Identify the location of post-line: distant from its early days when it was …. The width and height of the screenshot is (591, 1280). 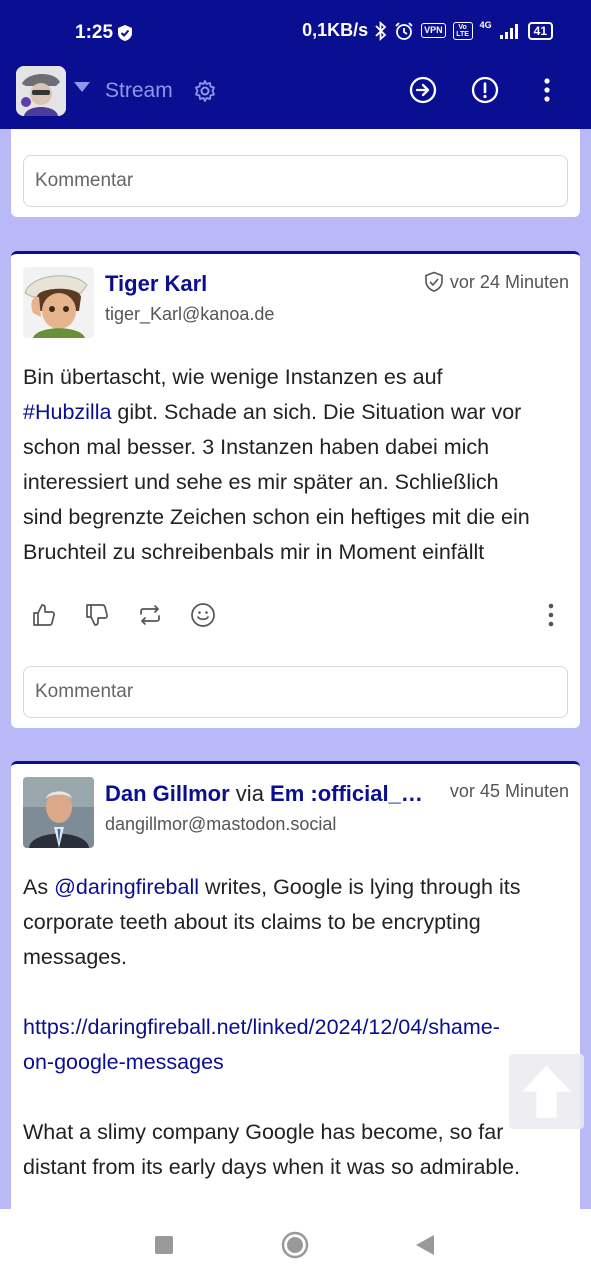
(272, 1167).